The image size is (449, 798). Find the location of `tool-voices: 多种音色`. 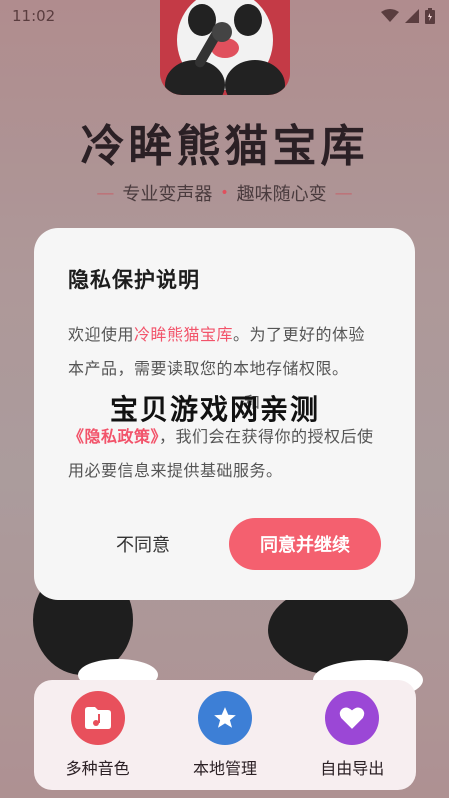

tool-voices: 多种音色 is located at coordinates (98, 735).